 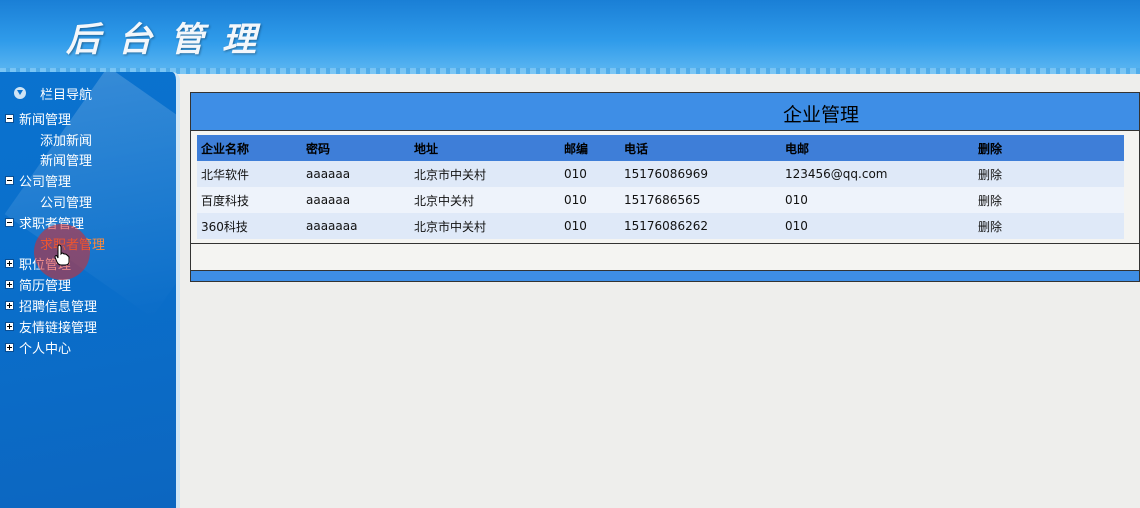 What do you see at coordinates (700, 174) in the screenshot?
I see `cell-phone: 15176086969` at bounding box center [700, 174].